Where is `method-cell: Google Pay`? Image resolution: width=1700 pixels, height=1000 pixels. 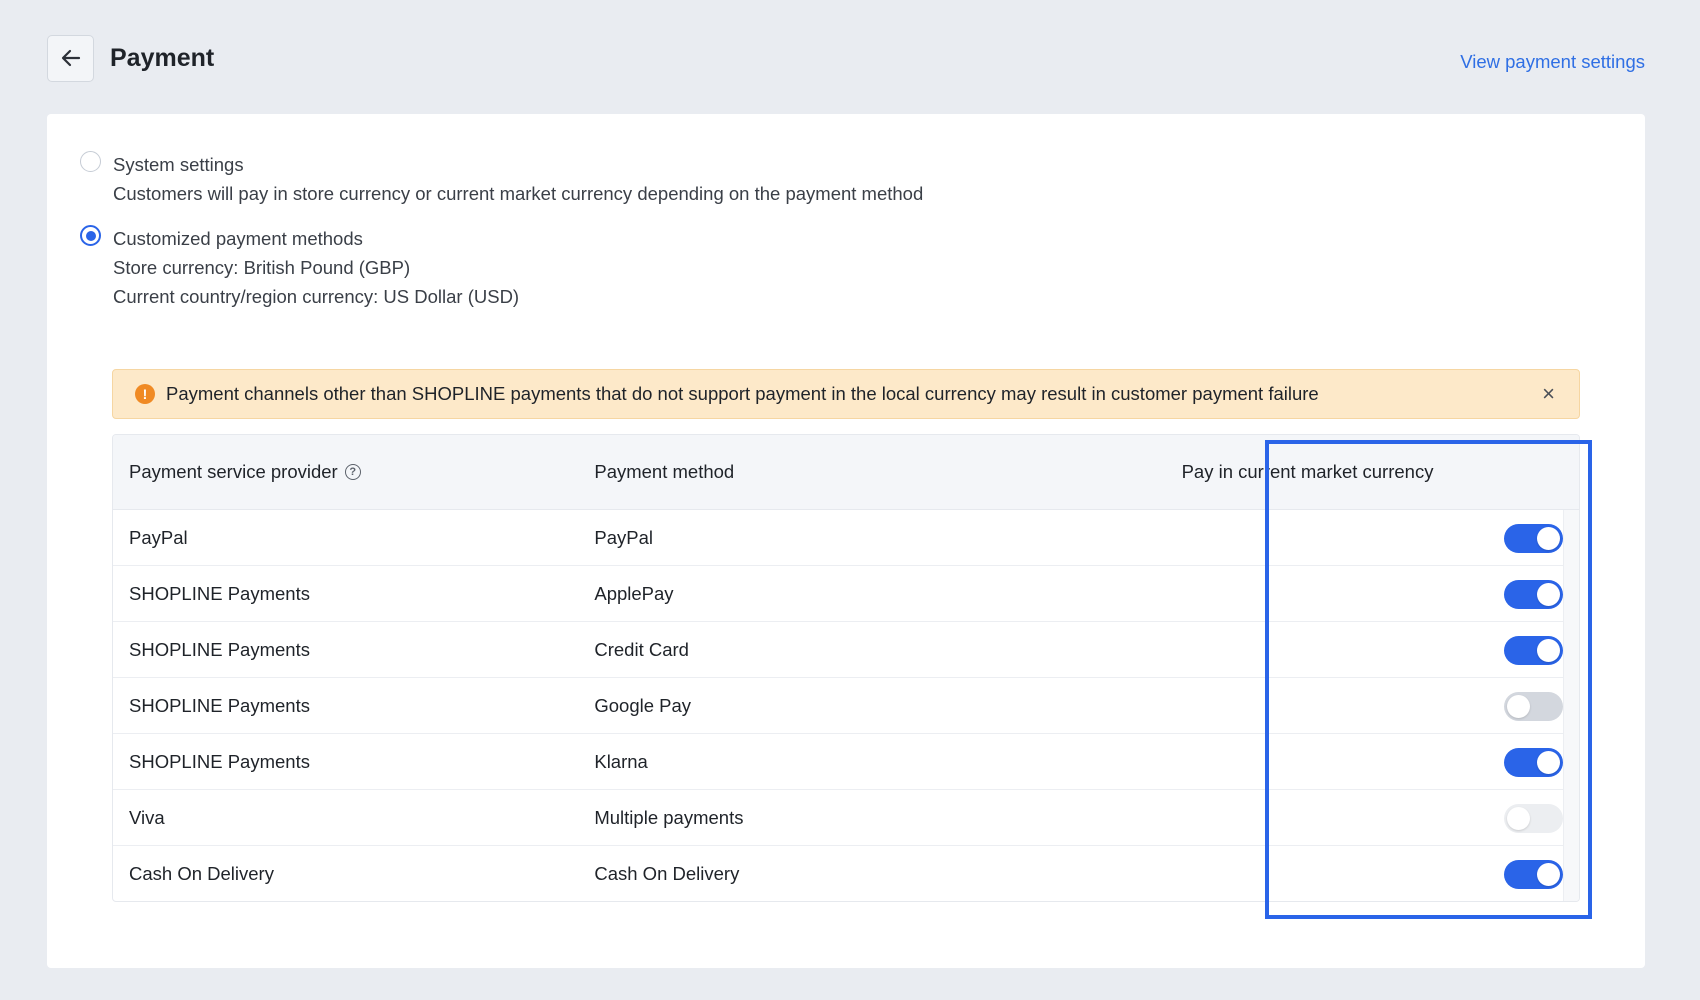
method-cell: Google Pay is located at coordinates (643, 705).